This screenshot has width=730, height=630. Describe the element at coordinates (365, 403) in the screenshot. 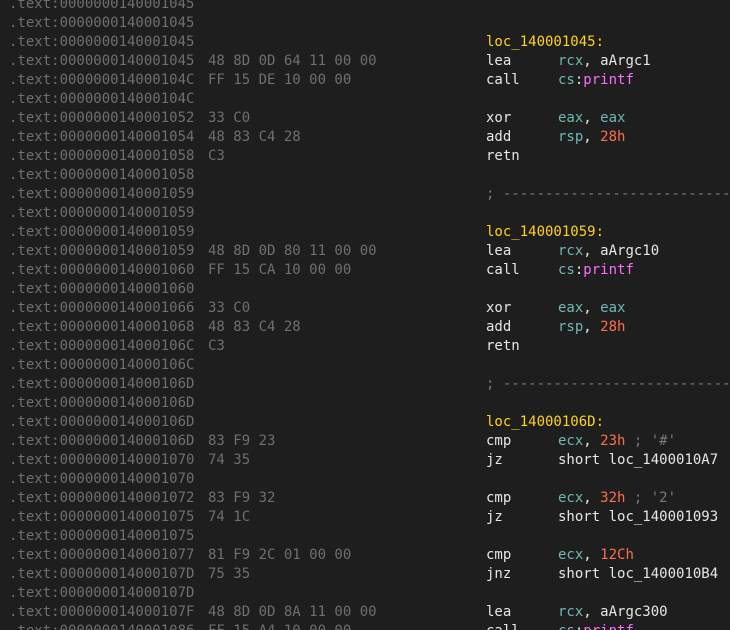

I see `disasm-line: .text:000000014000106D` at that location.